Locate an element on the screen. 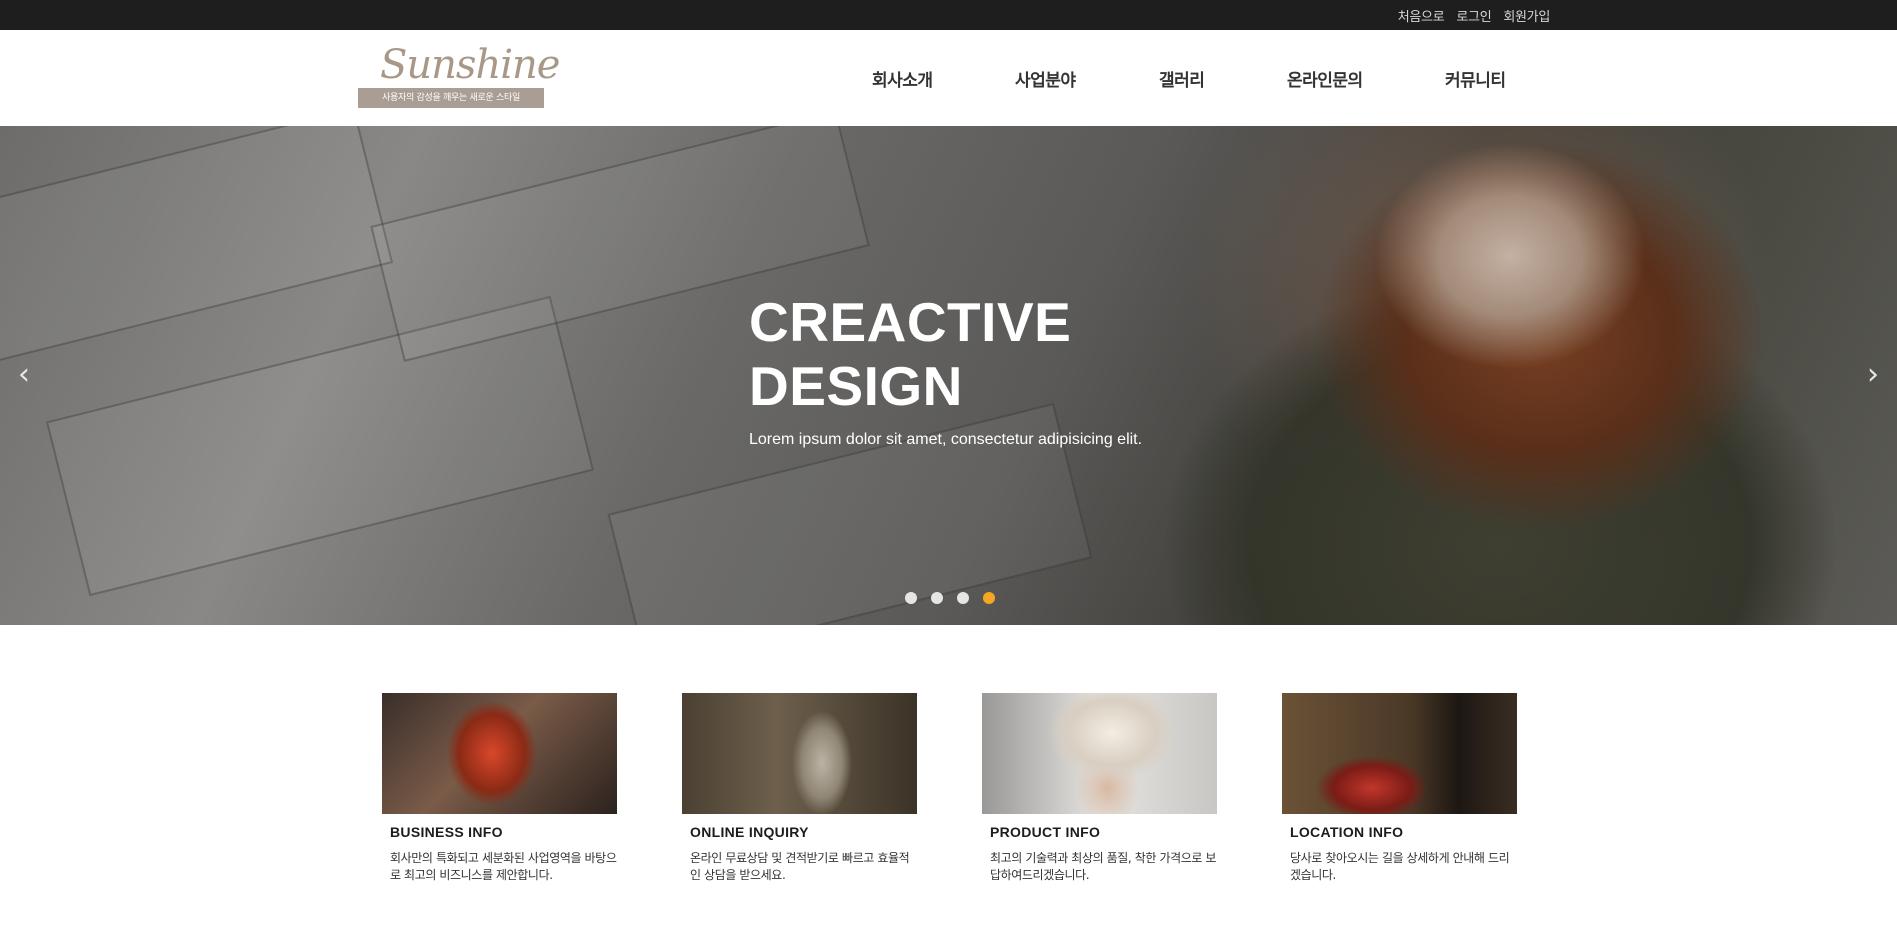  card-title: PRODUCT INFO is located at coordinates (1045, 832).